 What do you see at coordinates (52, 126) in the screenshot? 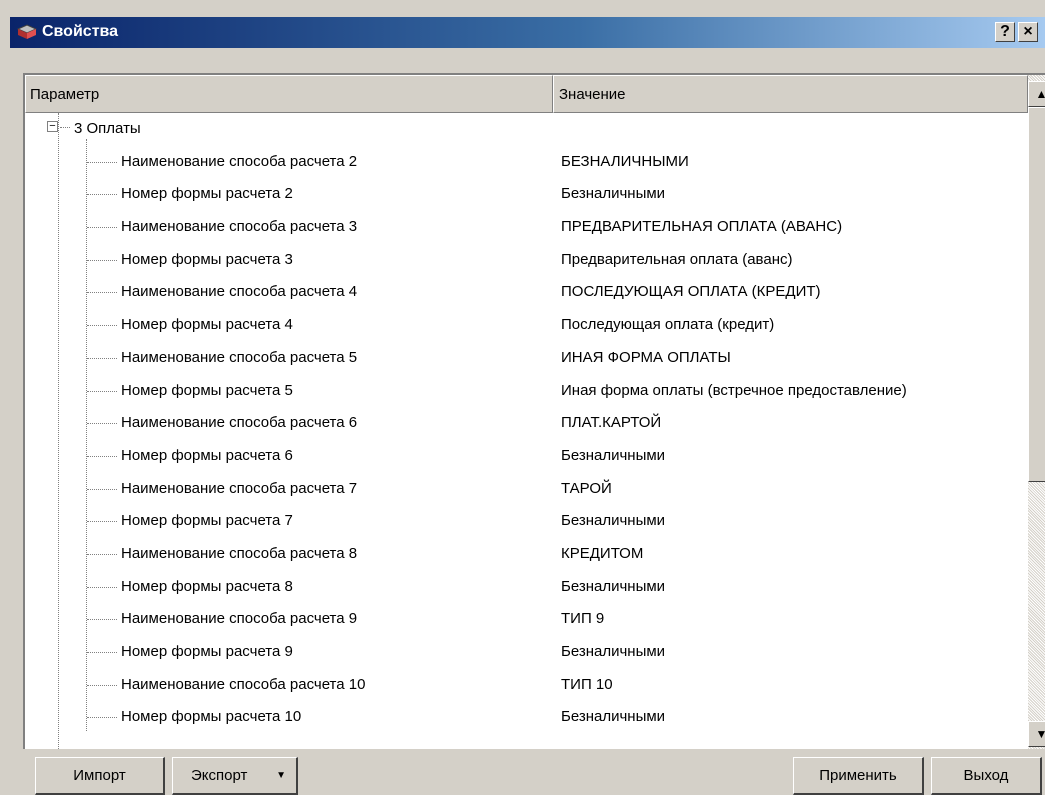
I see `collapse-icon: −` at bounding box center [52, 126].